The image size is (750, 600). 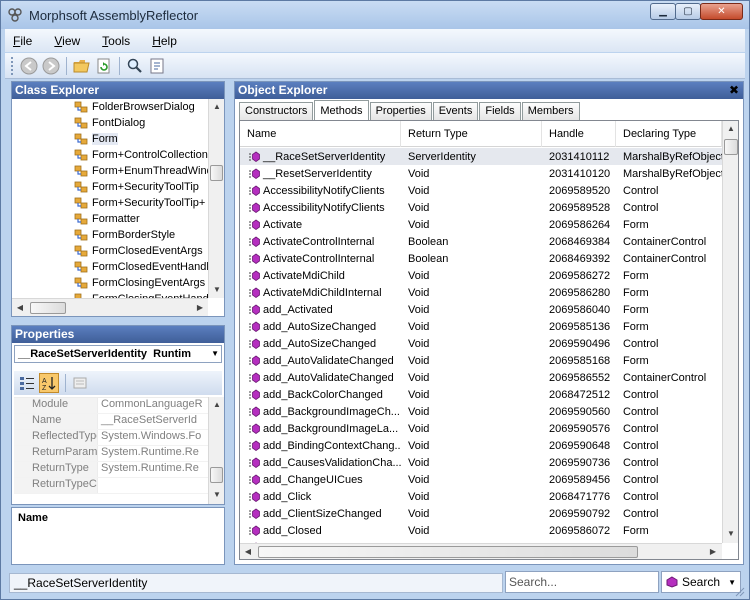 What do you see at coordinates (110, 123) in the screenshot?
I see `tree-item: FontDialog` at bounding box center [110, 123].